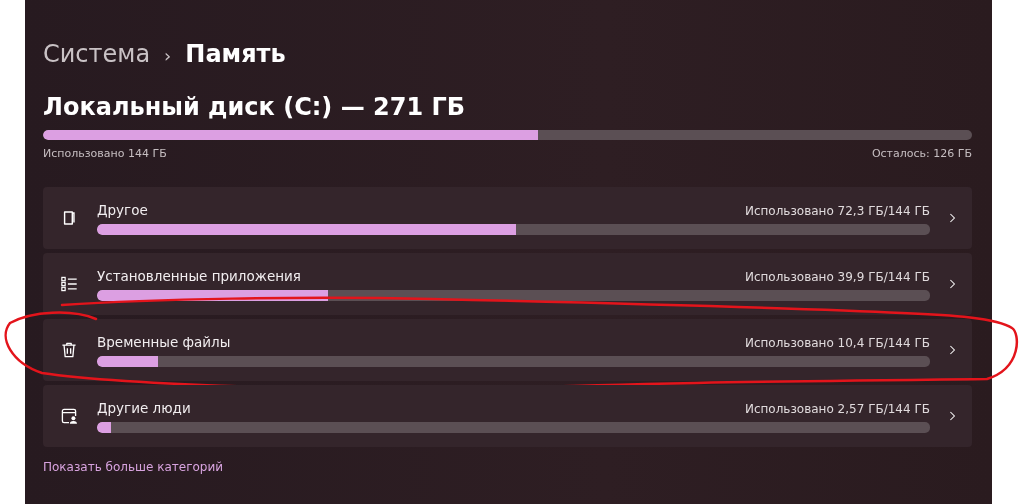 This screenshot has height=504, width=1024. Describe the element at coordinates (105, 153) in the screenshot. I see `used-label: Использовано 144 ГБ` at that location.